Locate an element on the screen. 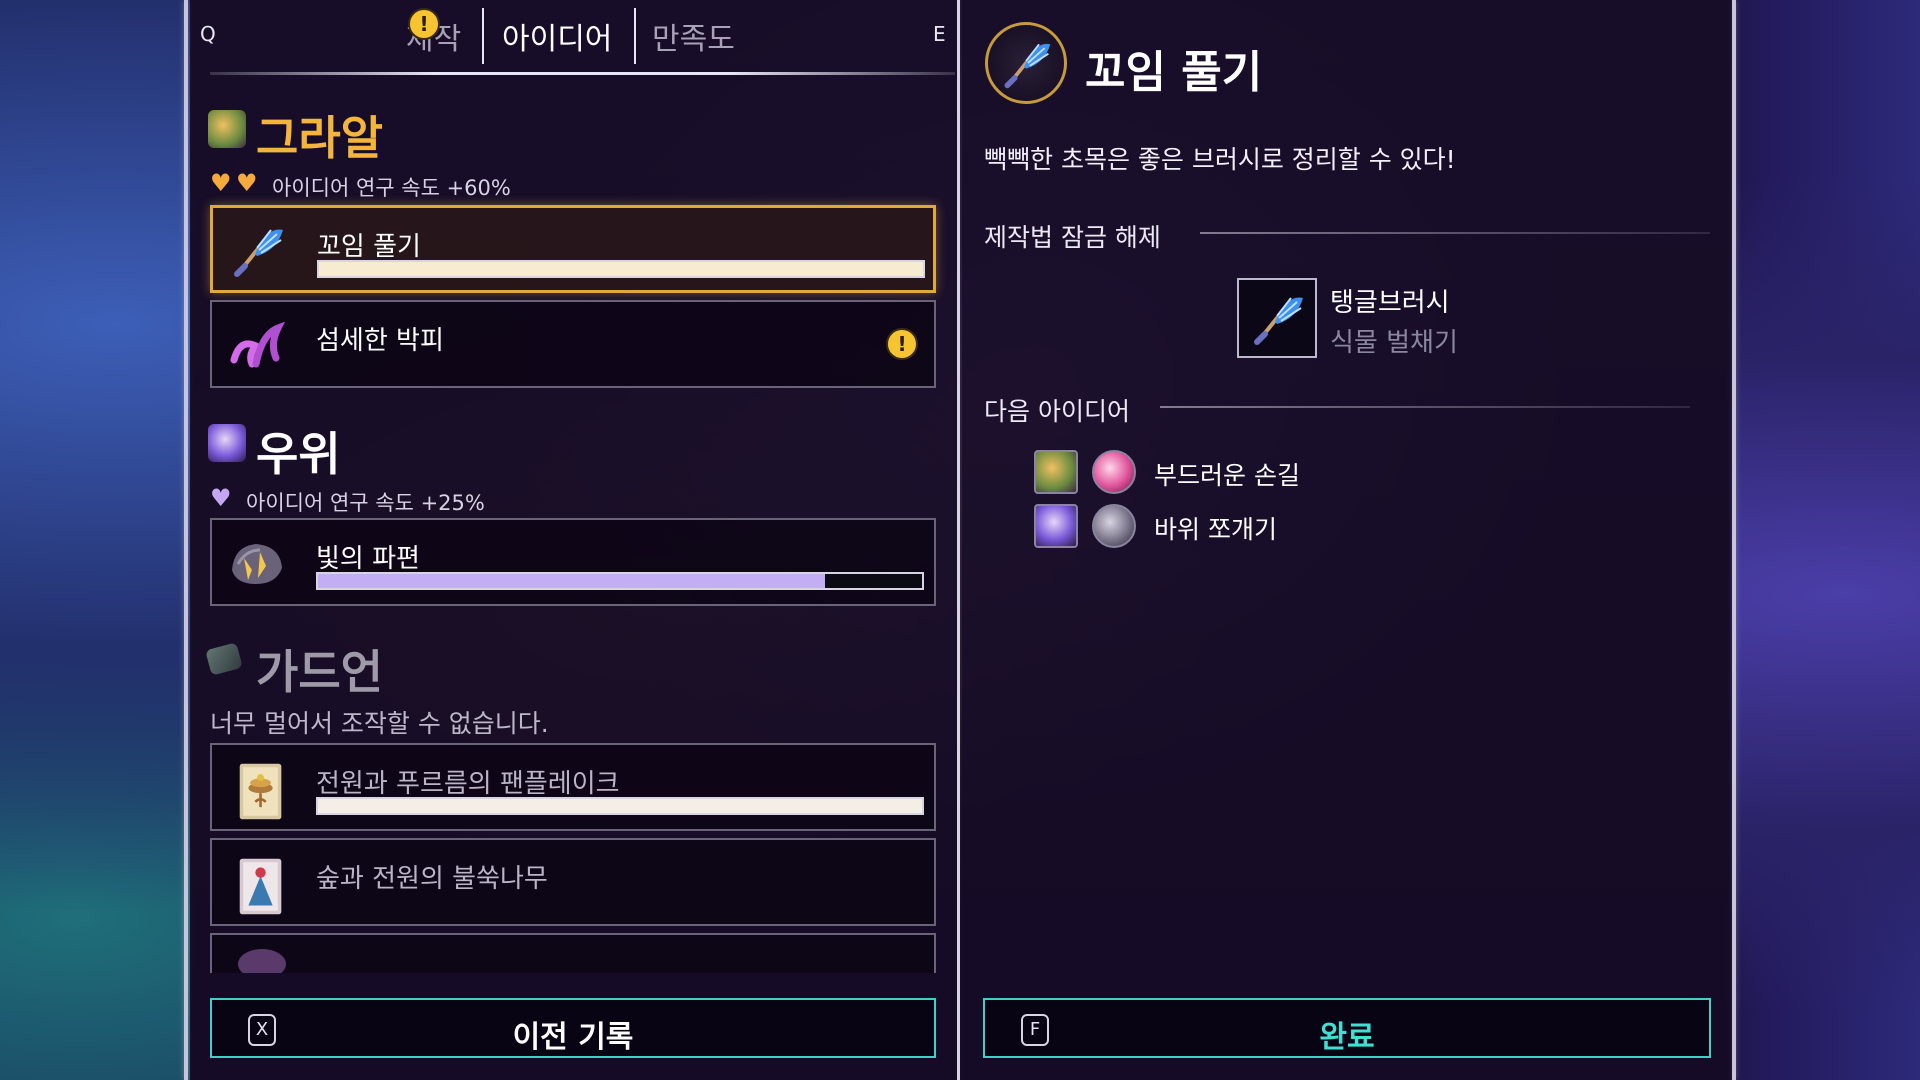  pancake-card-icon is located at coordinates (260, 791).